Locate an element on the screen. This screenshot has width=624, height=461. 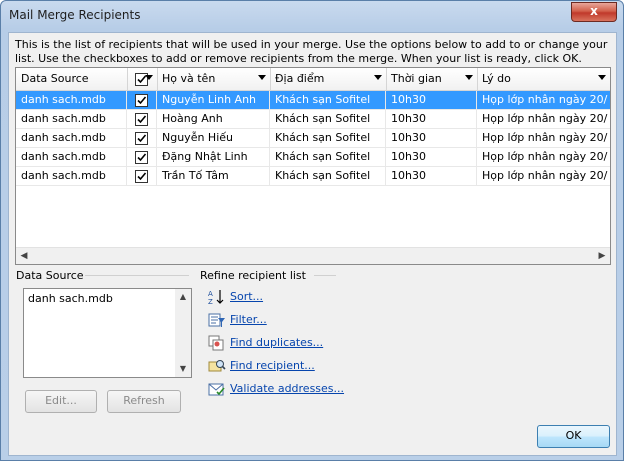
cell-name: Nguyễn Linh Anh is located at coordinates (209, 99).